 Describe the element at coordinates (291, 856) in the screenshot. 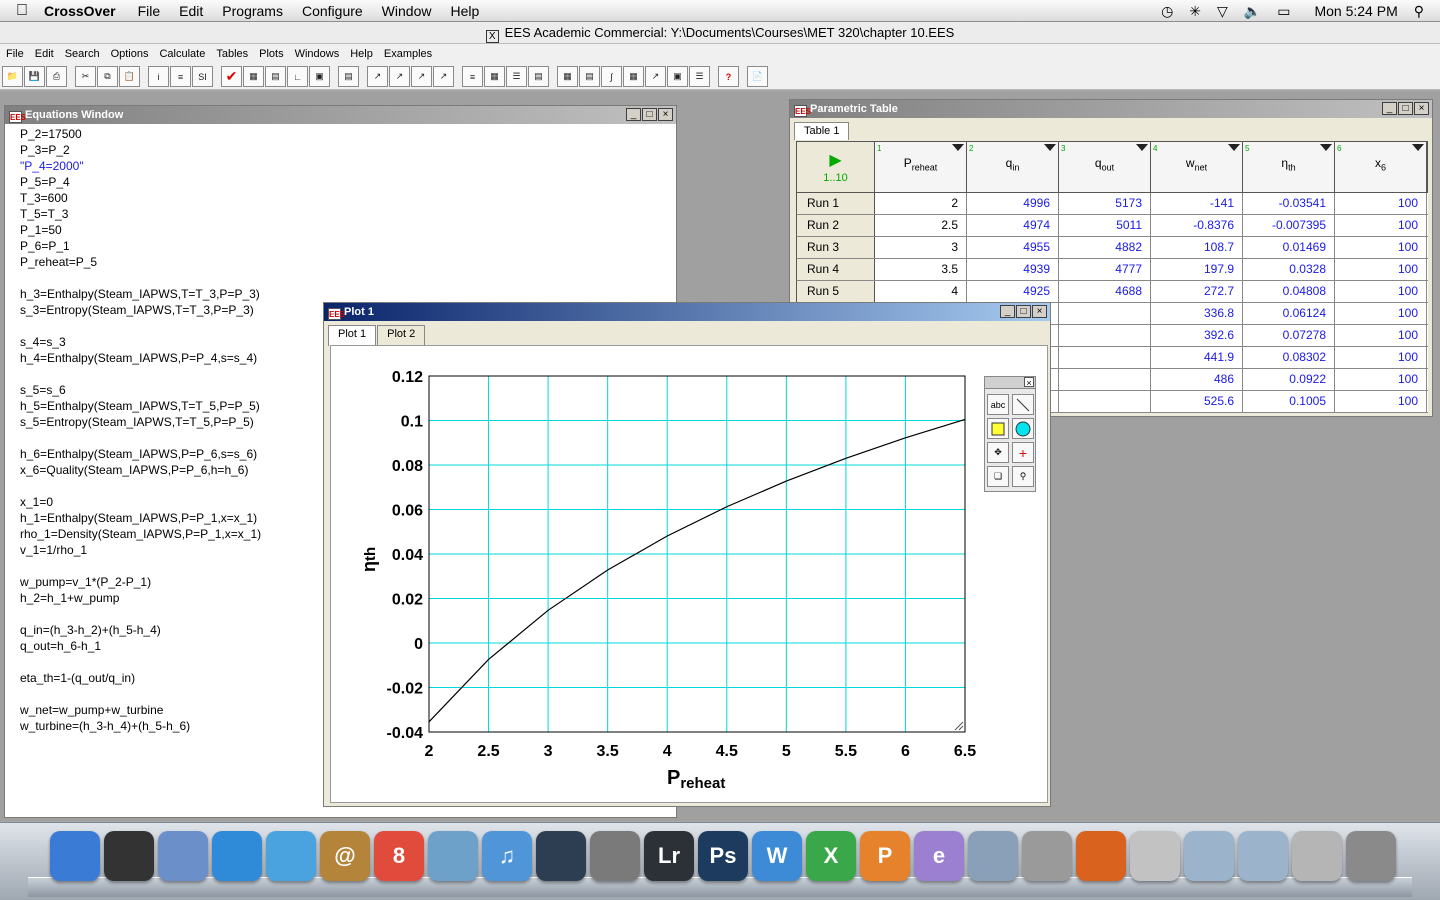

I see `ichat-icon` at that location.